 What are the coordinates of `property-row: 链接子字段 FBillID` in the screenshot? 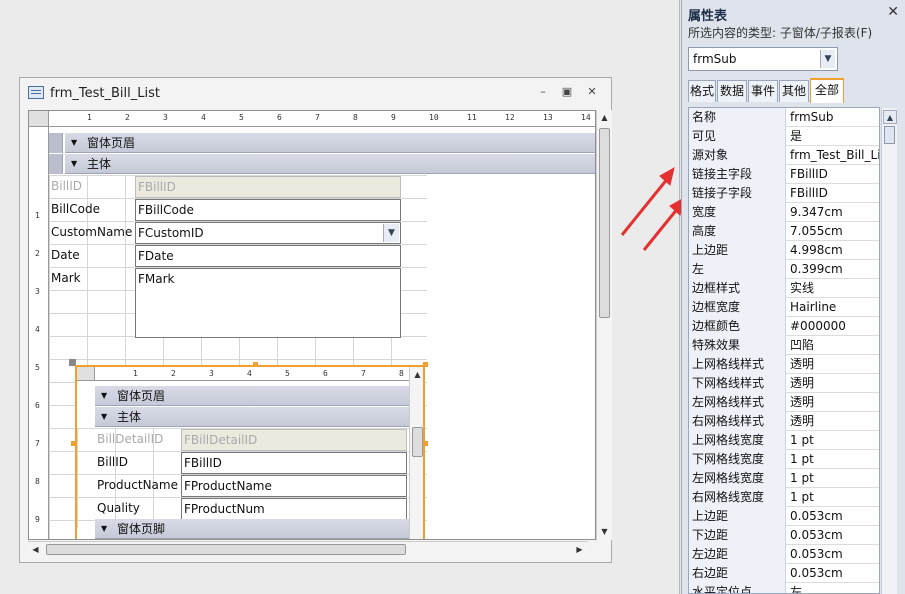 It's located at (784, 193).